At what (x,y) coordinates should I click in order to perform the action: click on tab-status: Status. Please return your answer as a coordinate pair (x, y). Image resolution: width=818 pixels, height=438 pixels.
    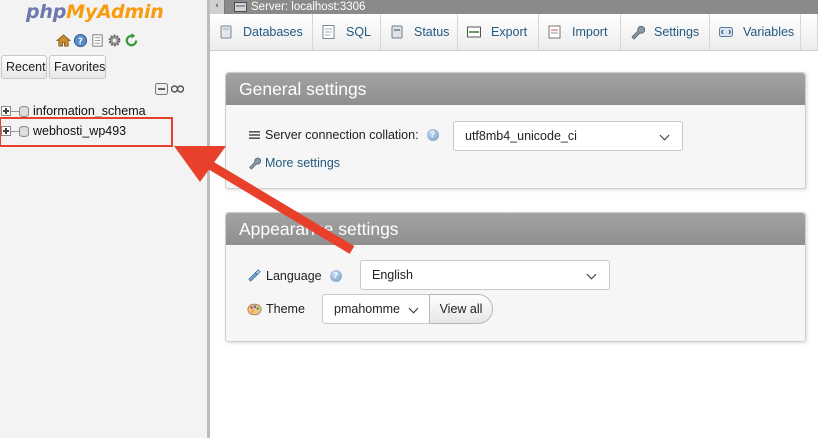
    Looking at the image, I should click on (419, 32).